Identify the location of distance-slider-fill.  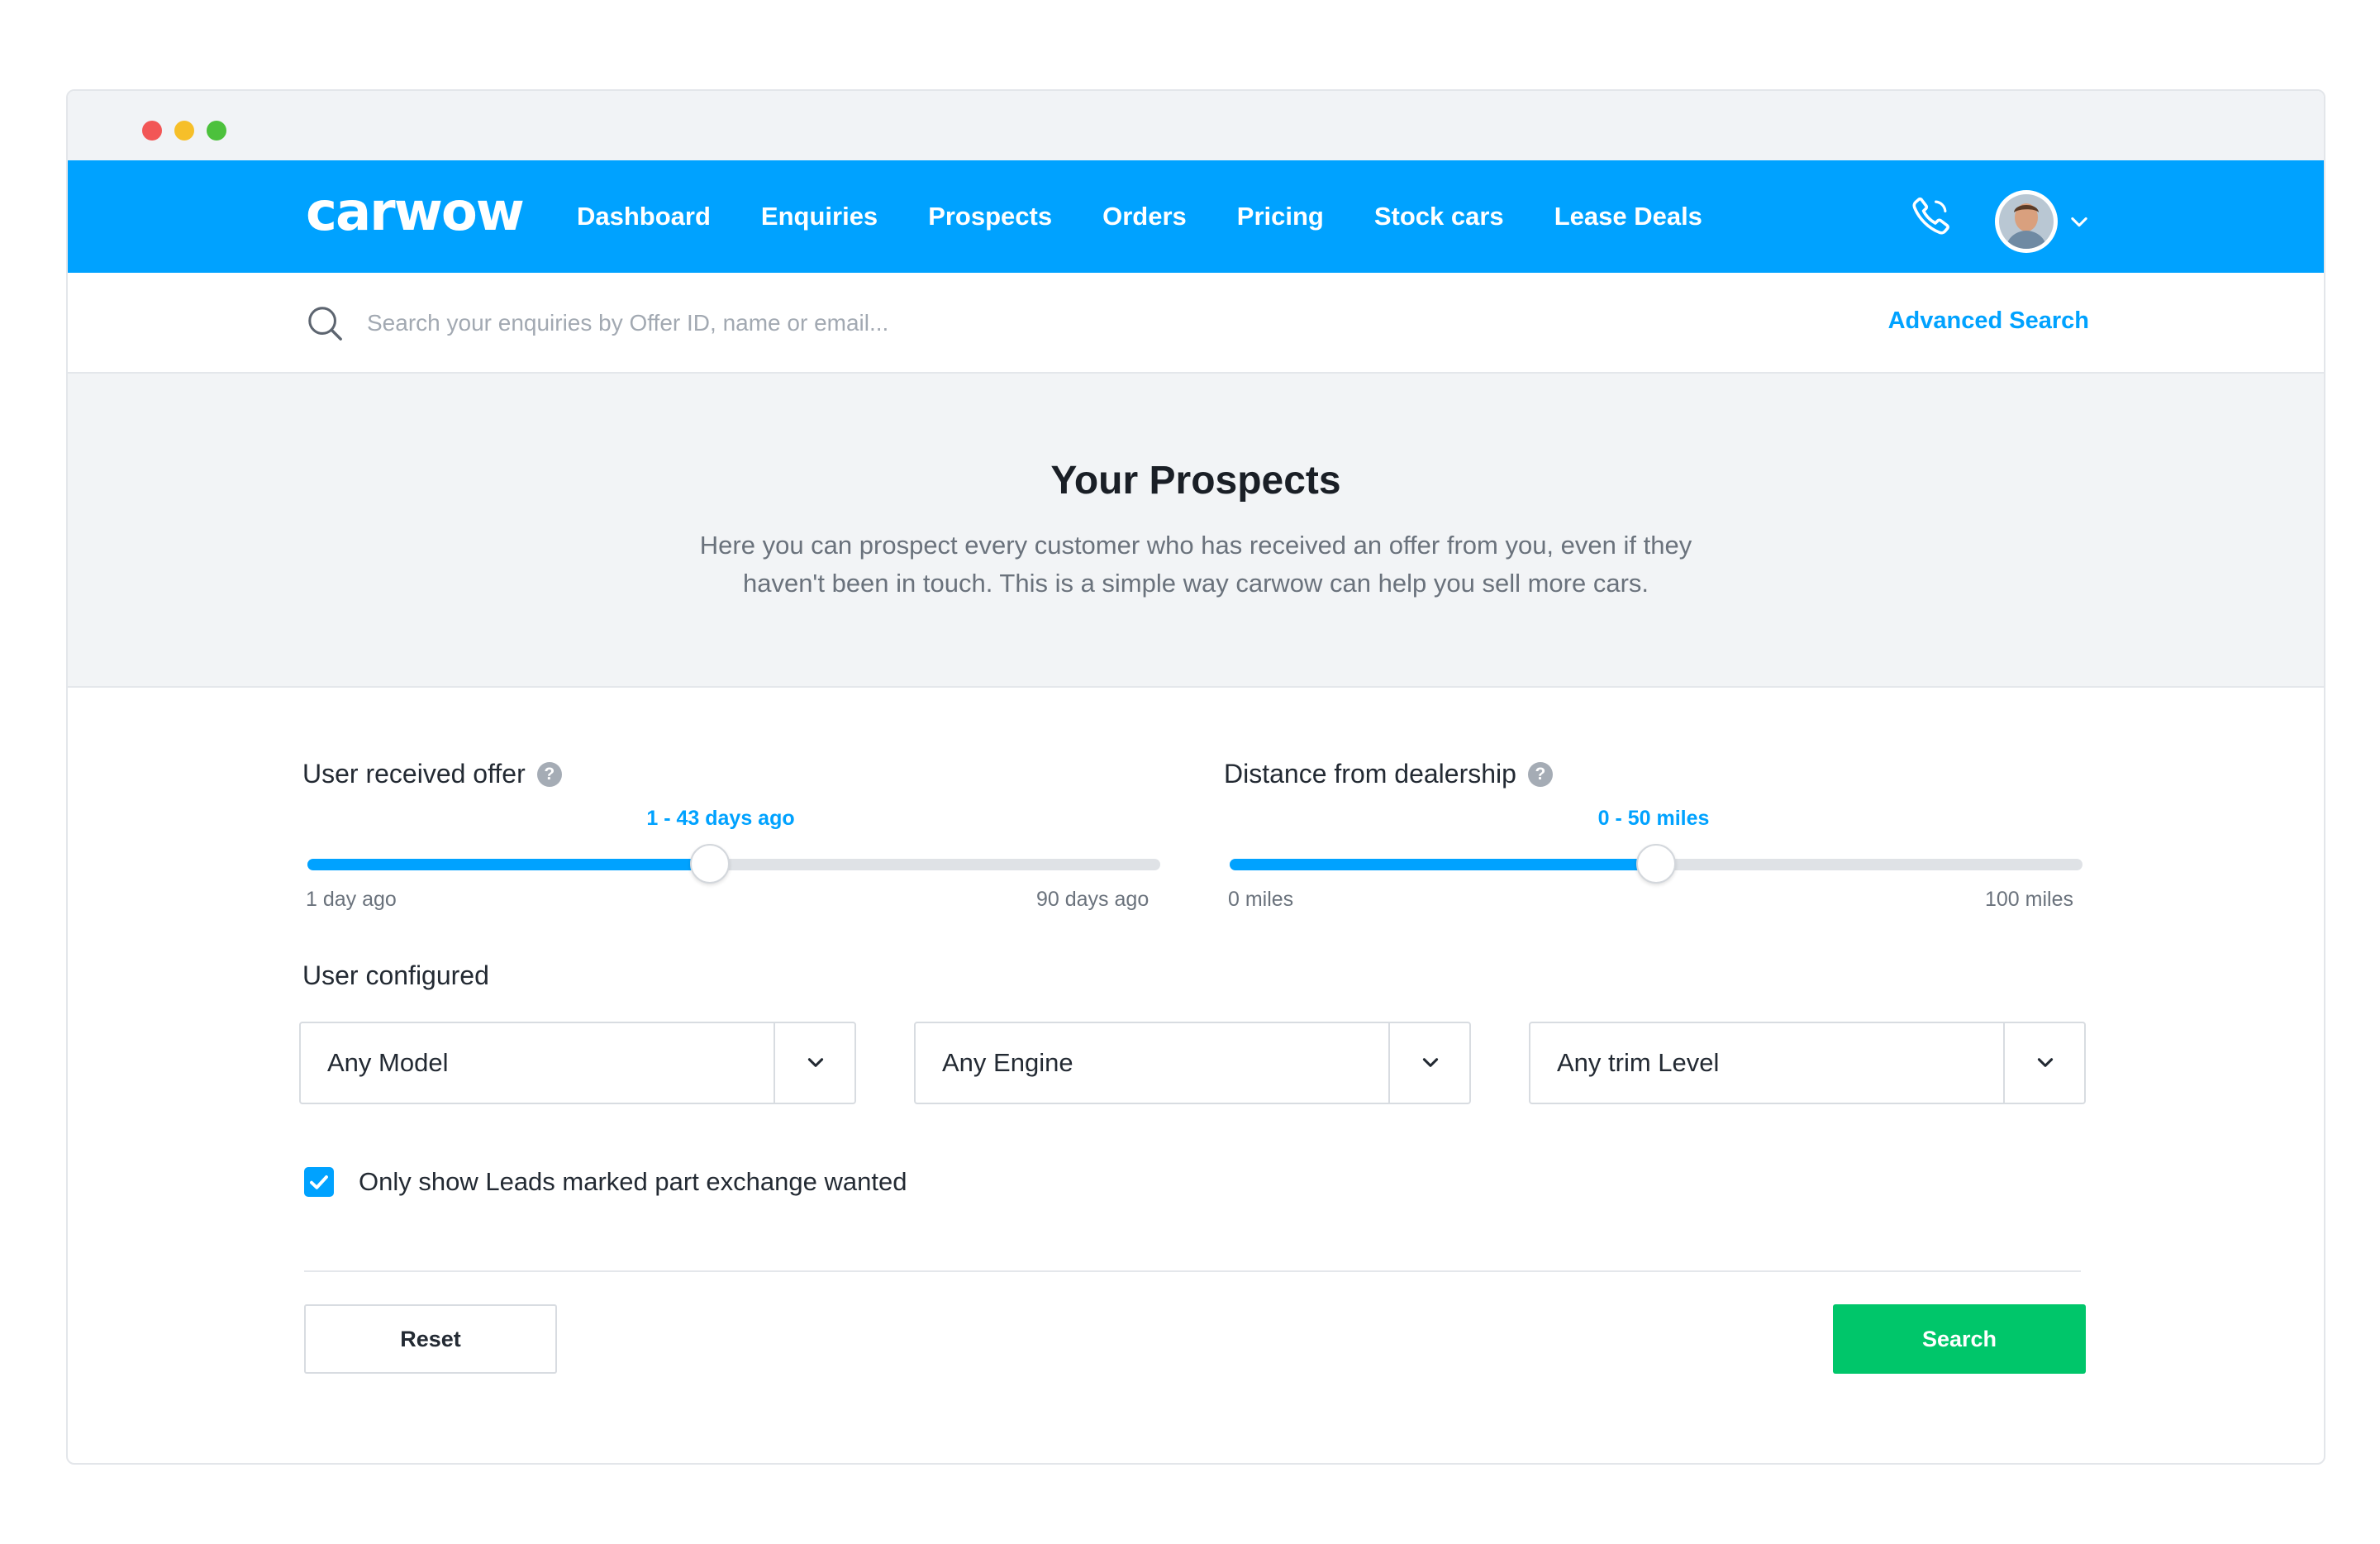
(1443, 865).